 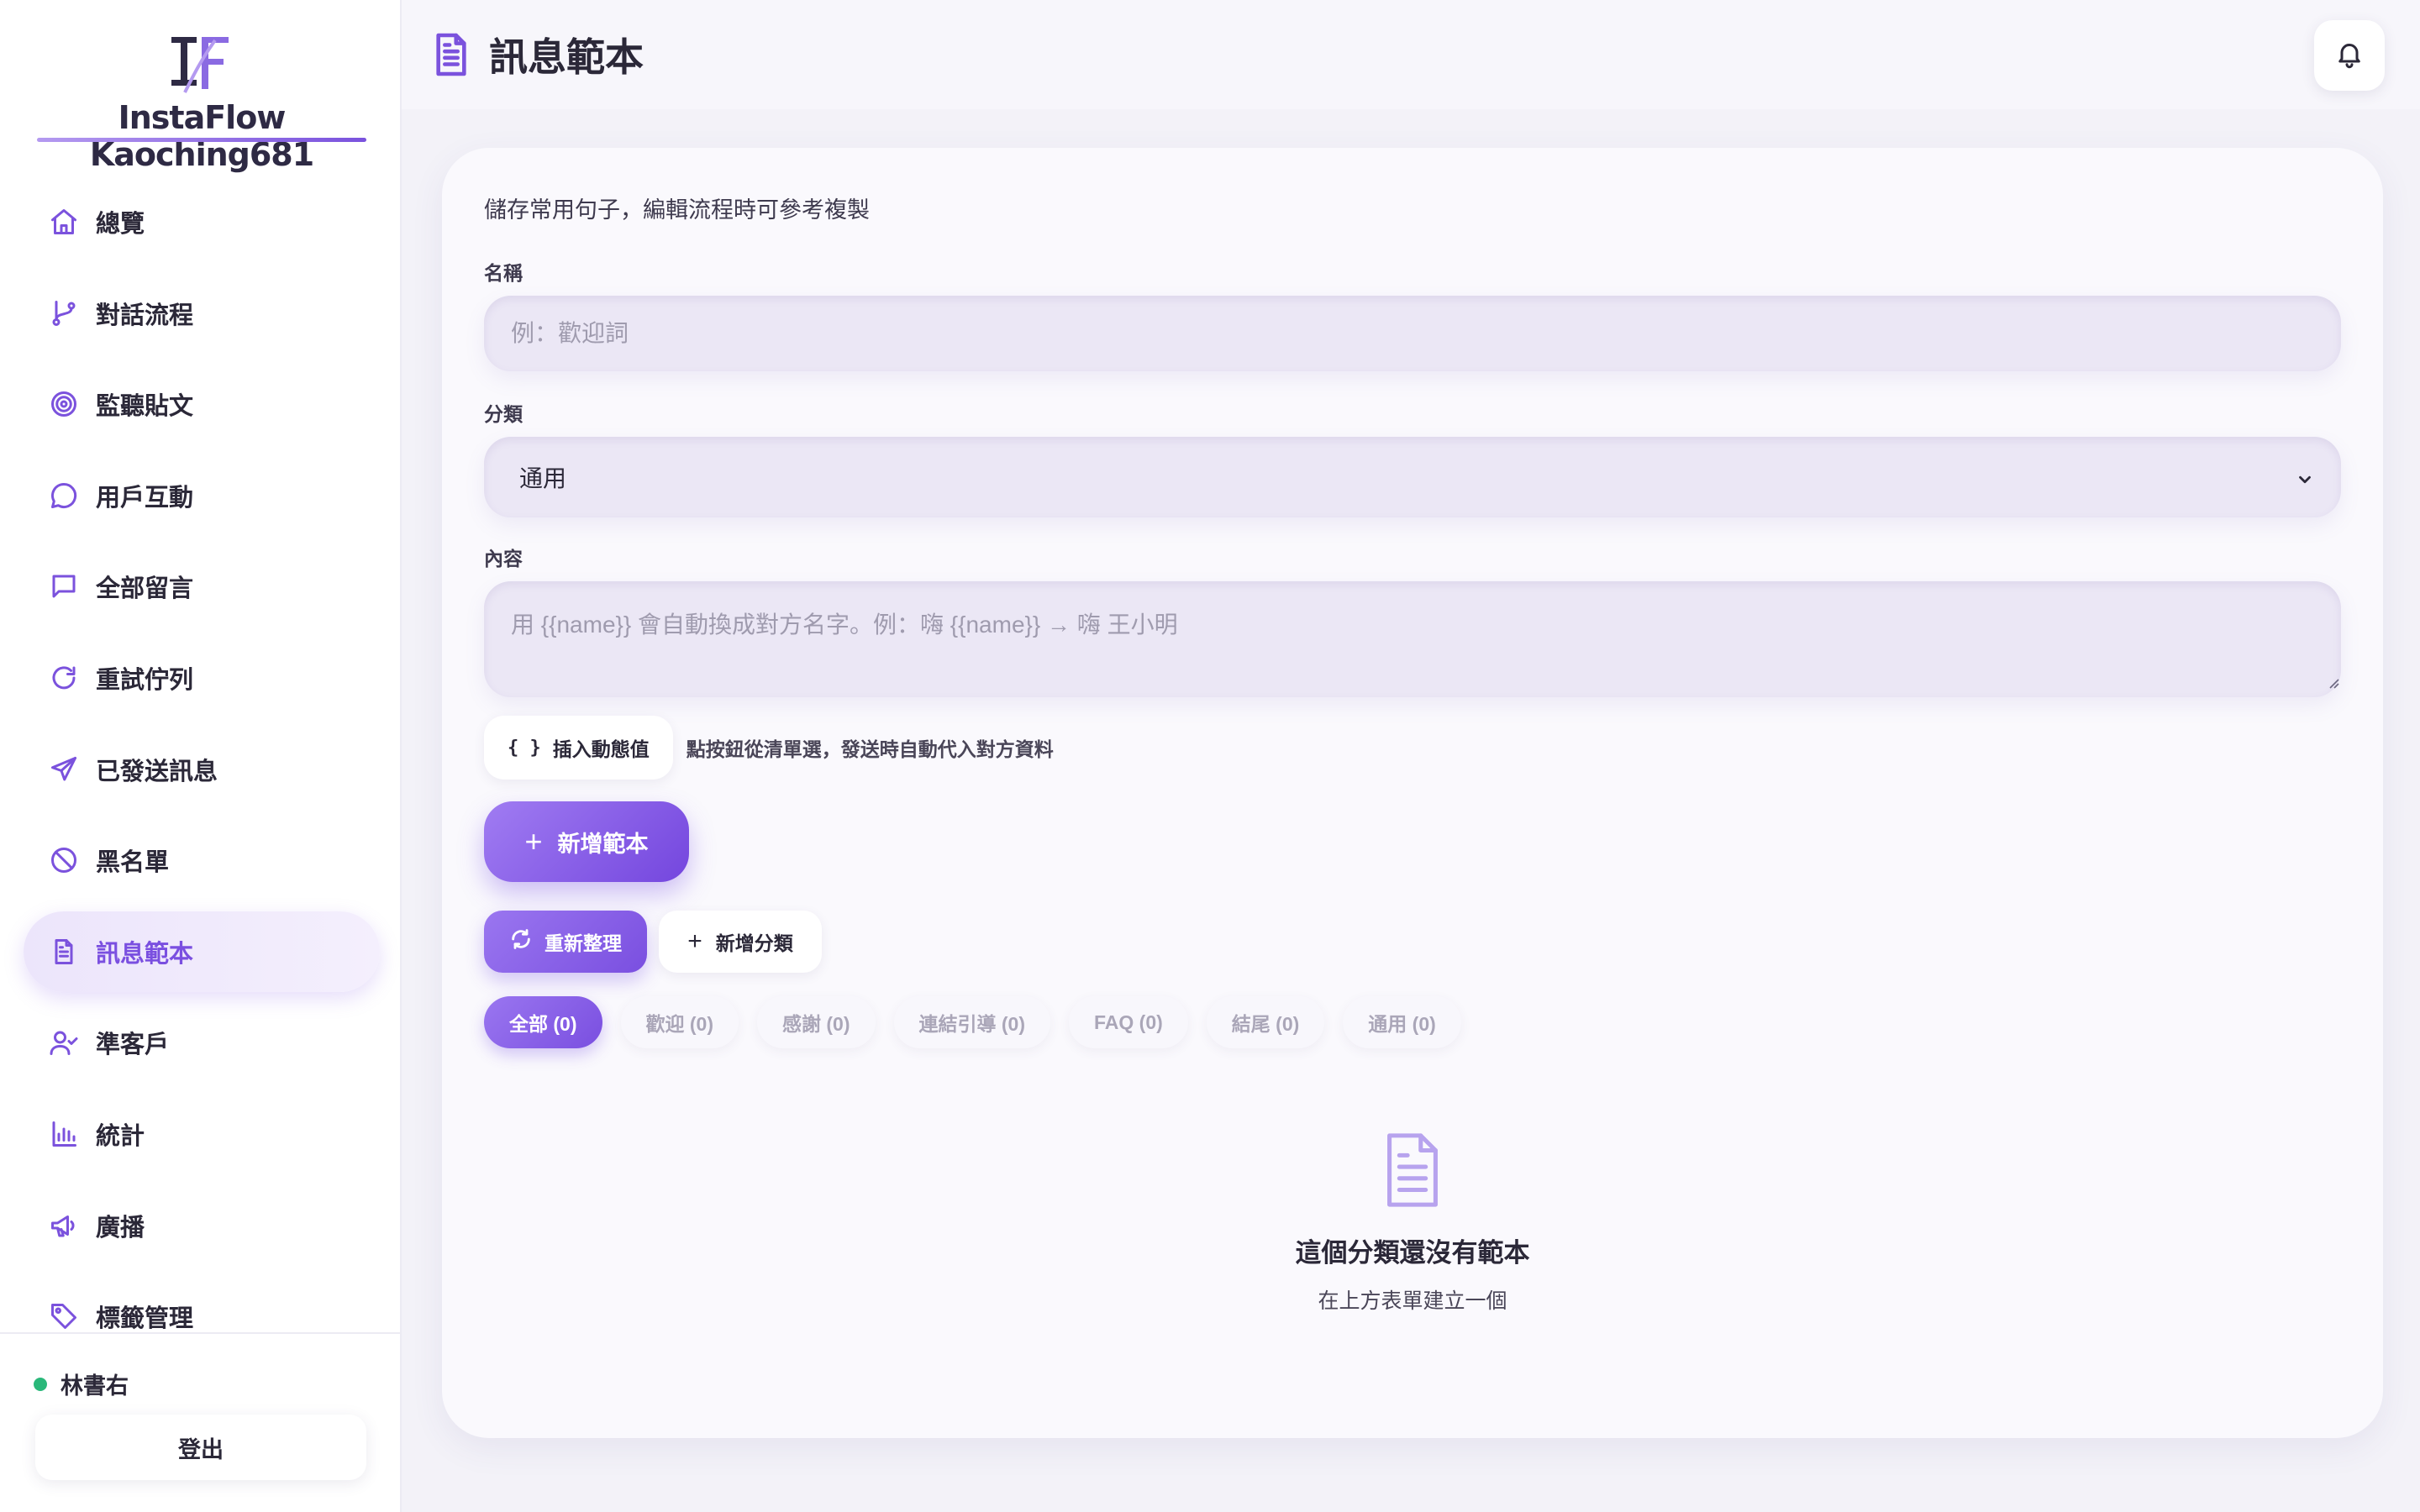 I want to click on sidebar-item-monitor-posts: 監聽貼文, so click(x=202, y=404).